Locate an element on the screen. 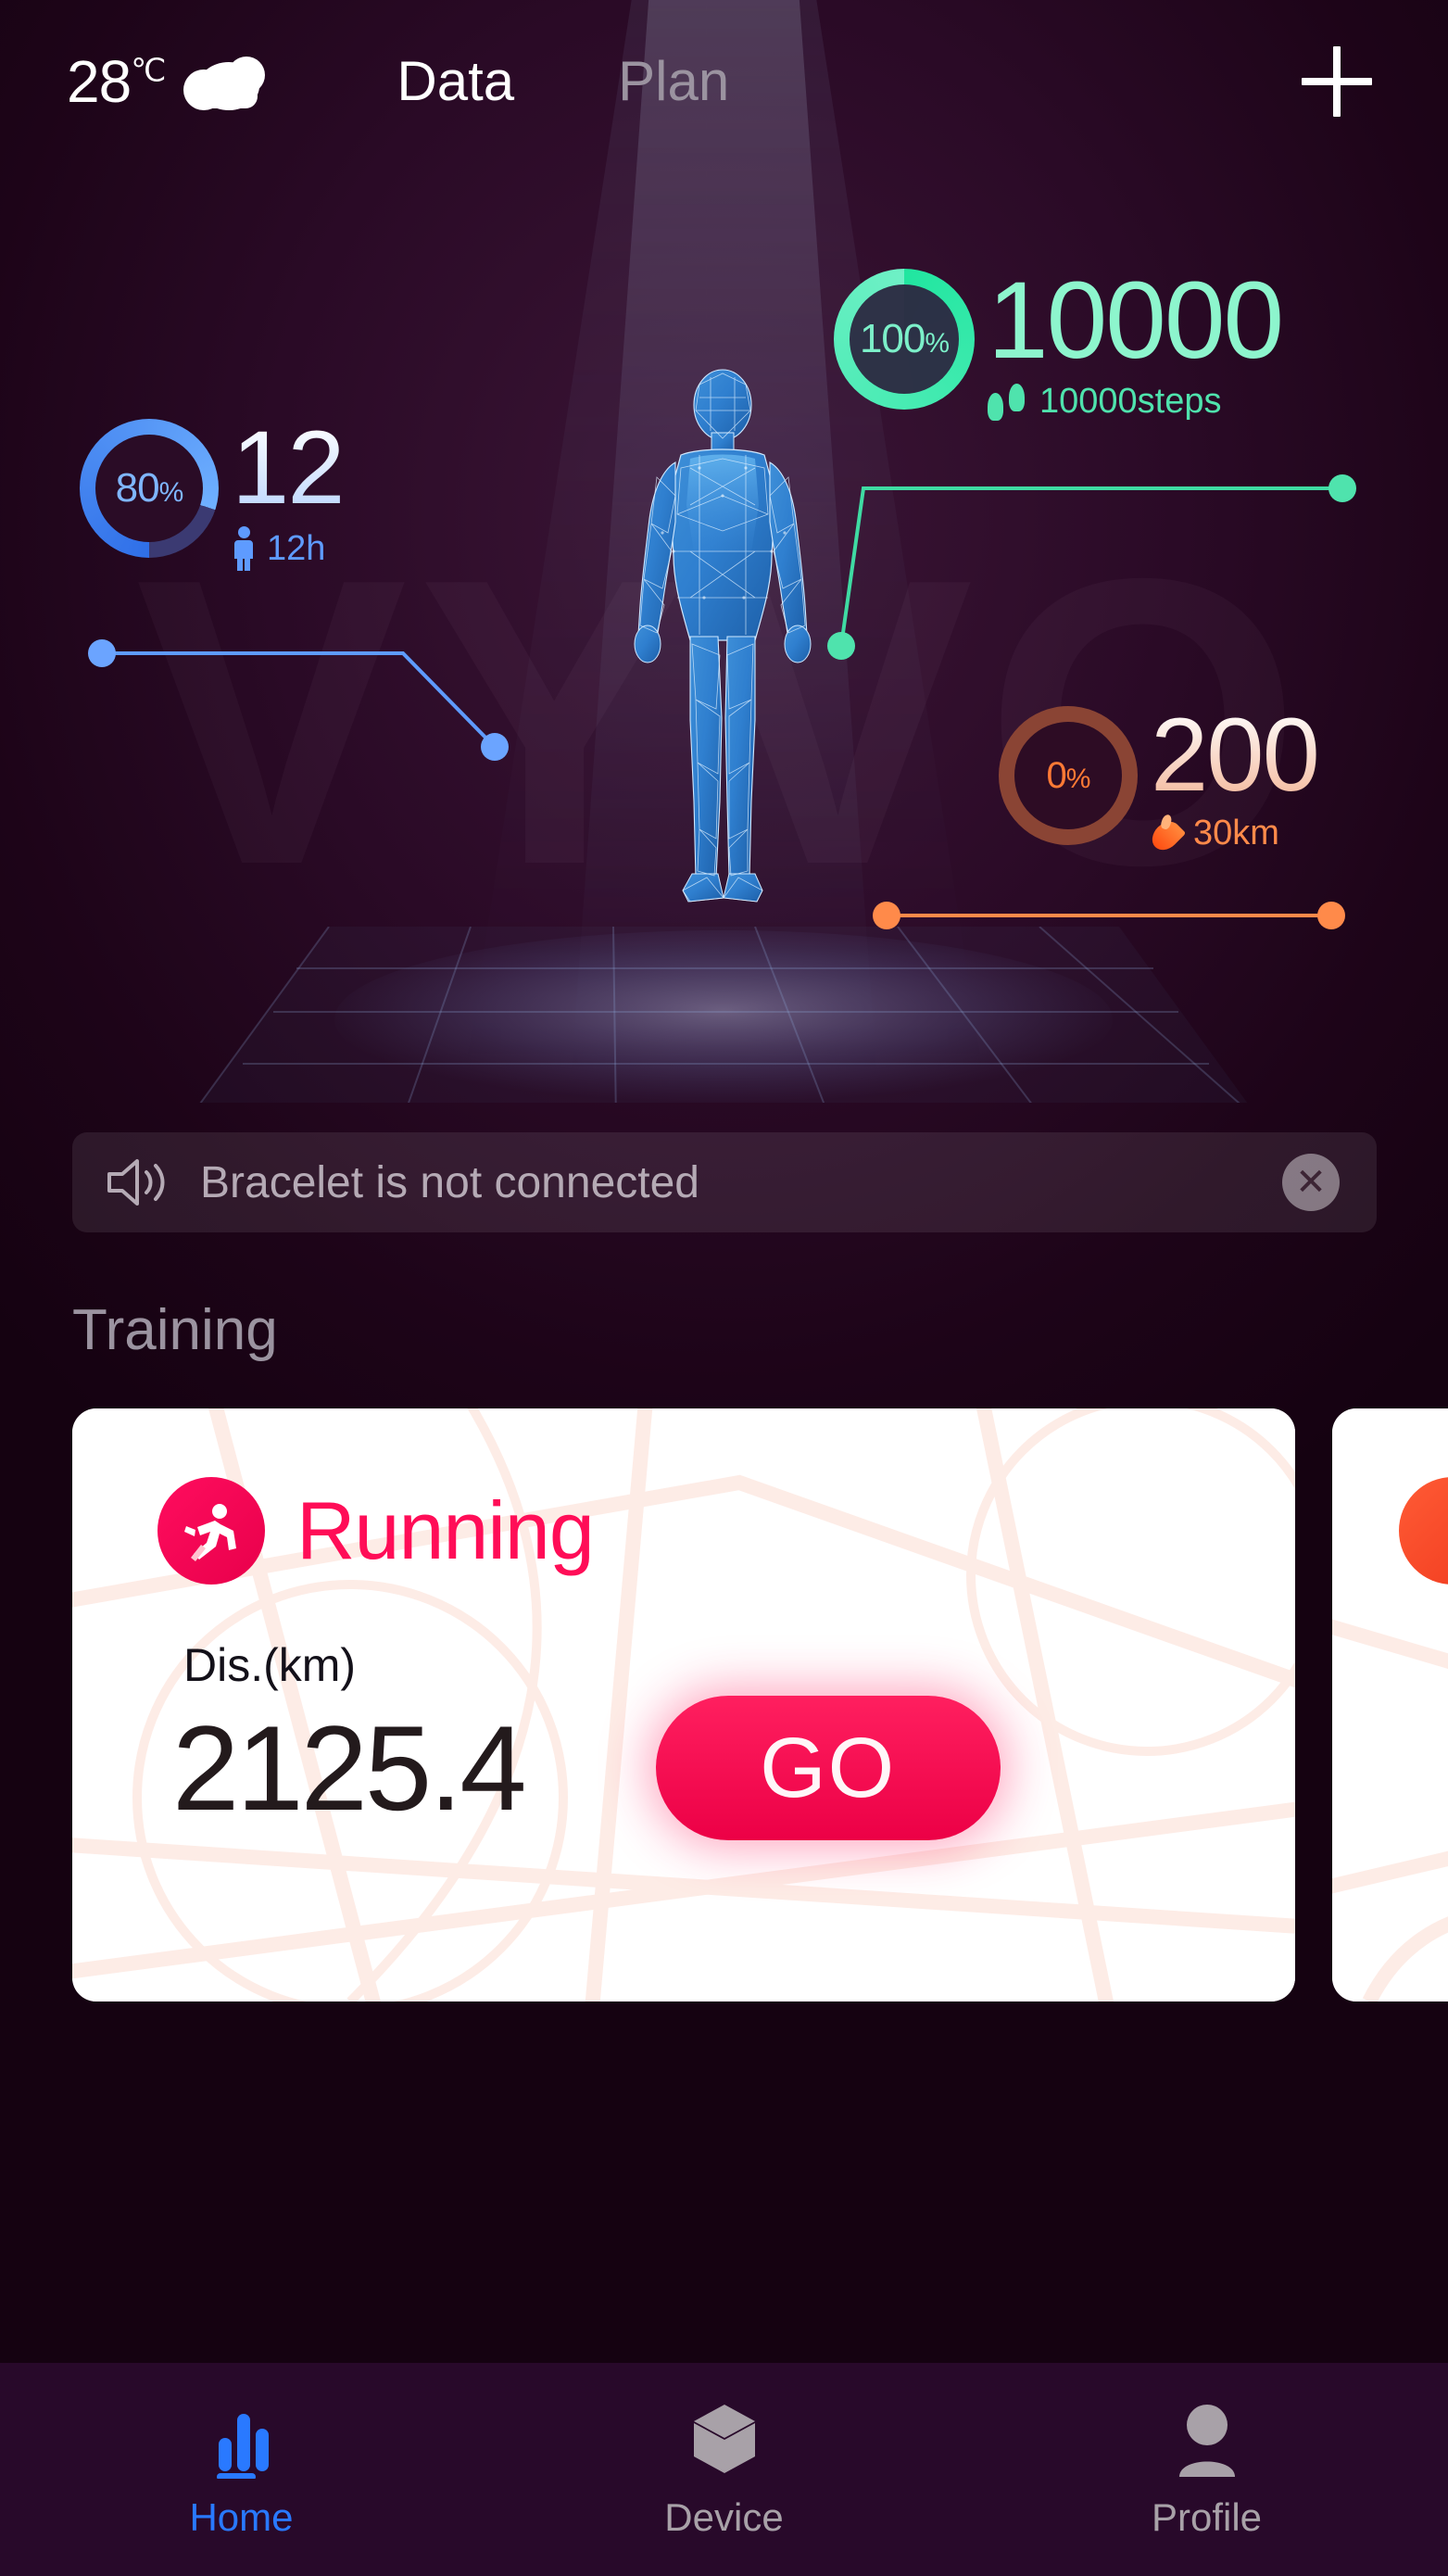 The width and height of the screenshot is (1448, 2576). nav-item-home: Home is located at coordinates (241, 2469).